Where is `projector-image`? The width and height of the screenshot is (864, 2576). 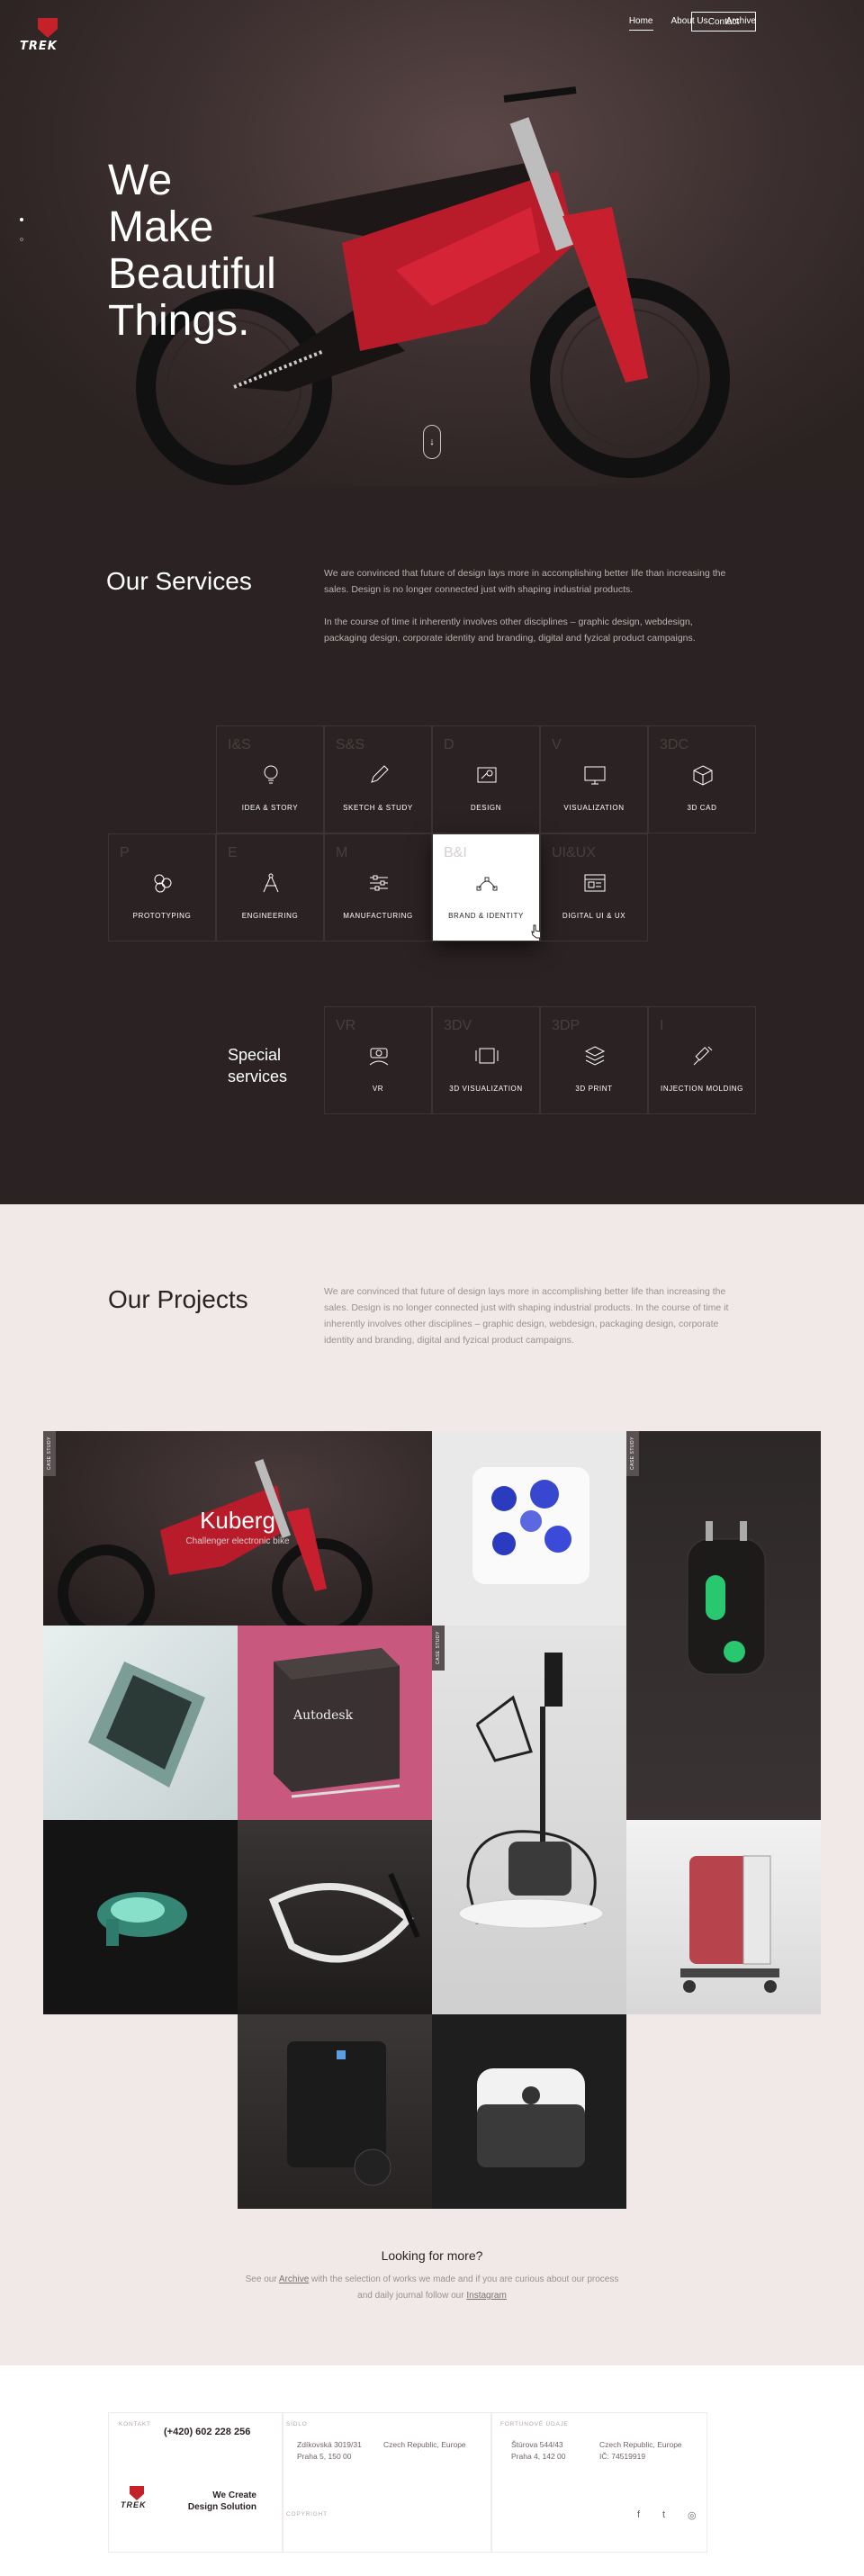
projector-image is located at coordinates (531, 2117).